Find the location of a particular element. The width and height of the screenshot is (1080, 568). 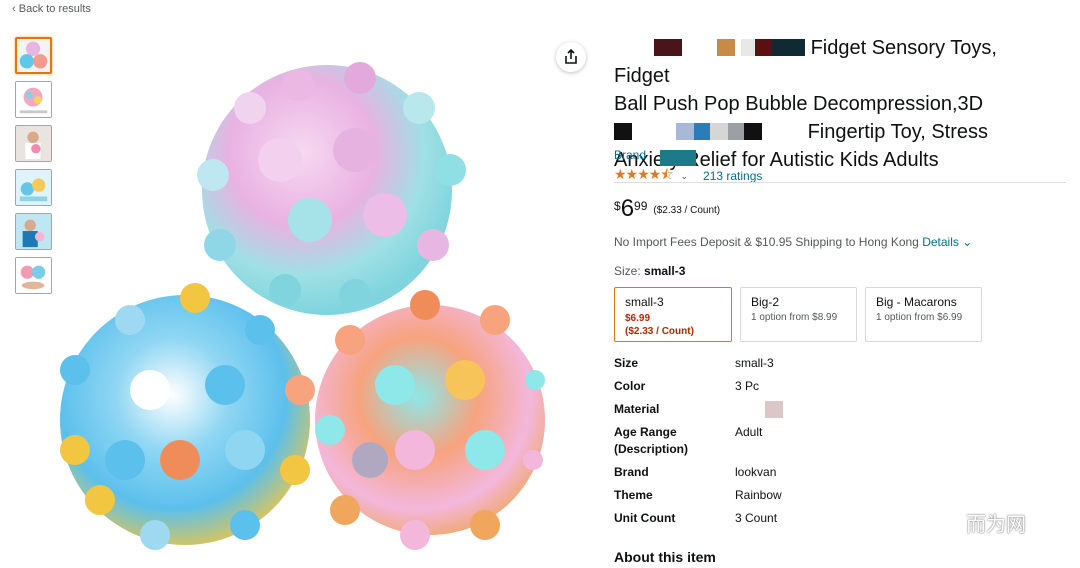

watermark: 而为网 is located at coordinates (972, 522).